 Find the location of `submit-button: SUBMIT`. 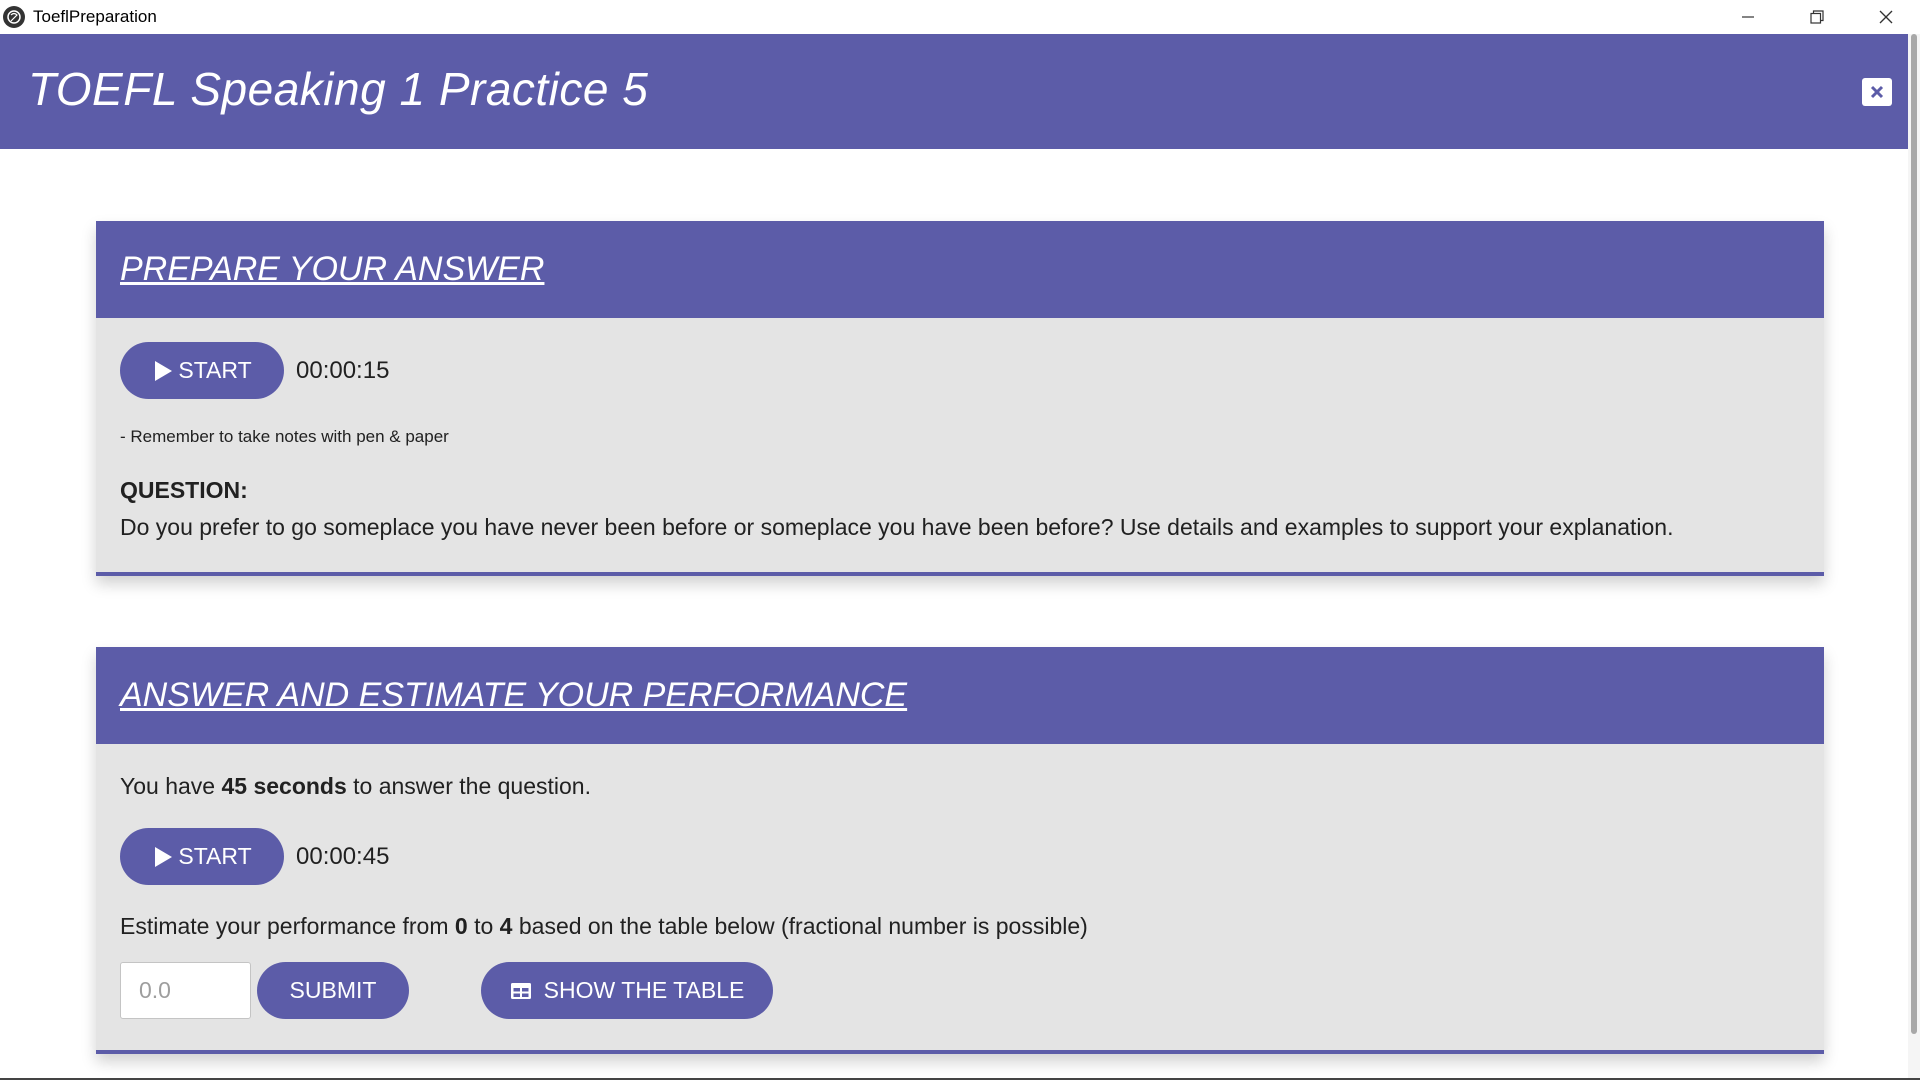

submit-button: SUBMIT is located at coordinates (333, 990).